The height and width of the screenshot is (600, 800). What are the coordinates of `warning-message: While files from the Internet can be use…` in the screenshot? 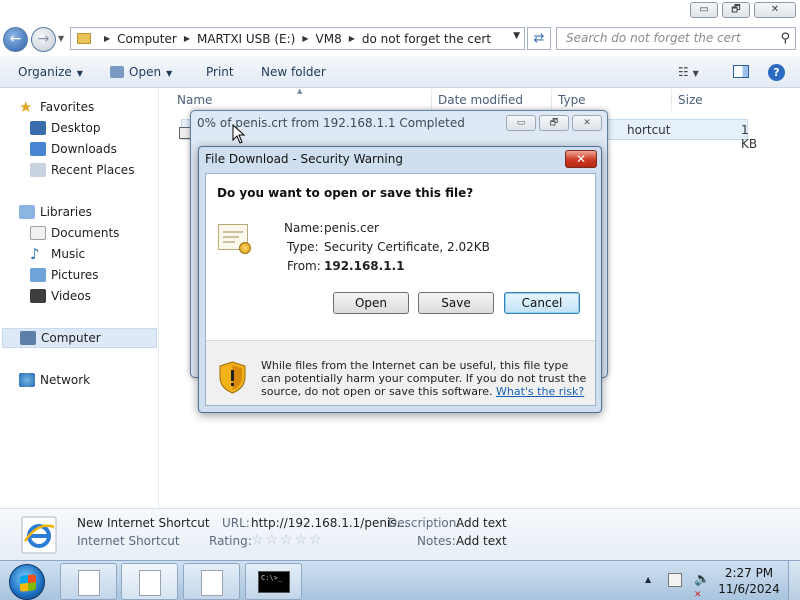 It's located at (426, 378).